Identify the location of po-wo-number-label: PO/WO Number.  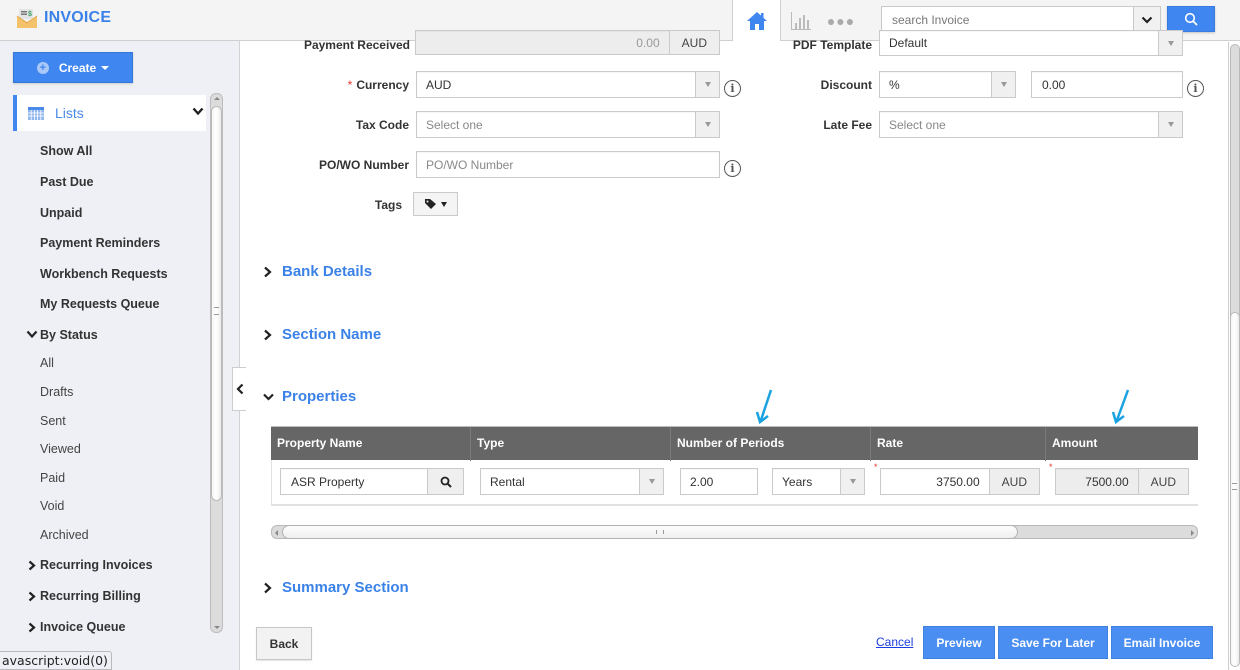
(363, 165).